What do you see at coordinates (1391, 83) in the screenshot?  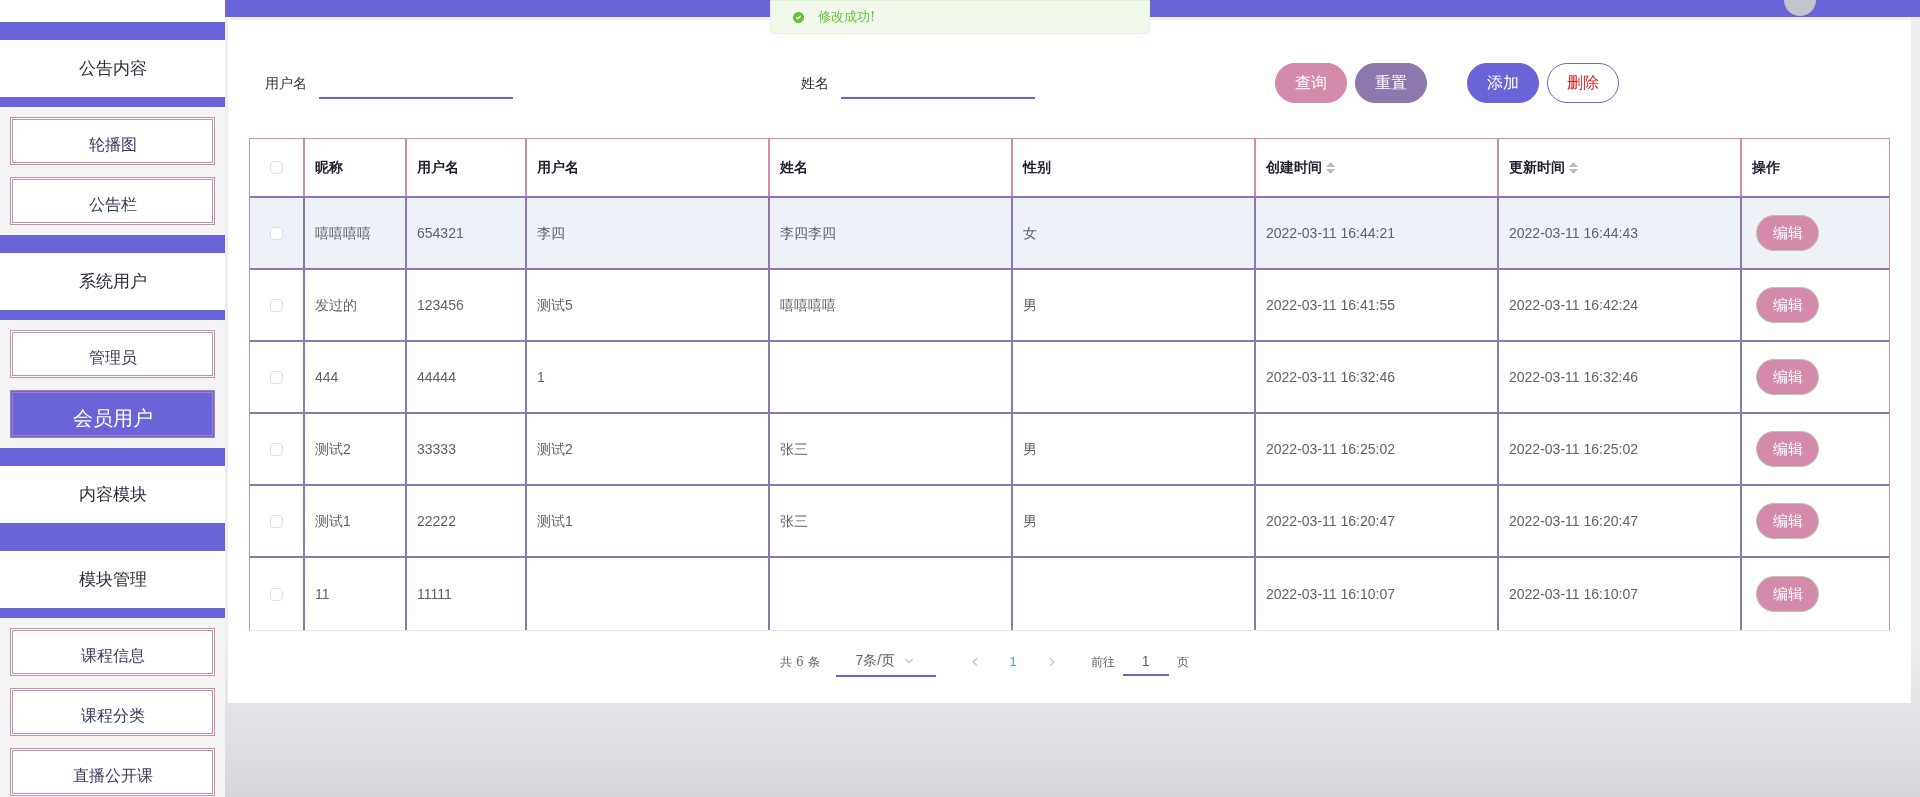 I see `action-button: 重置` at bounding box center [1391, 83].